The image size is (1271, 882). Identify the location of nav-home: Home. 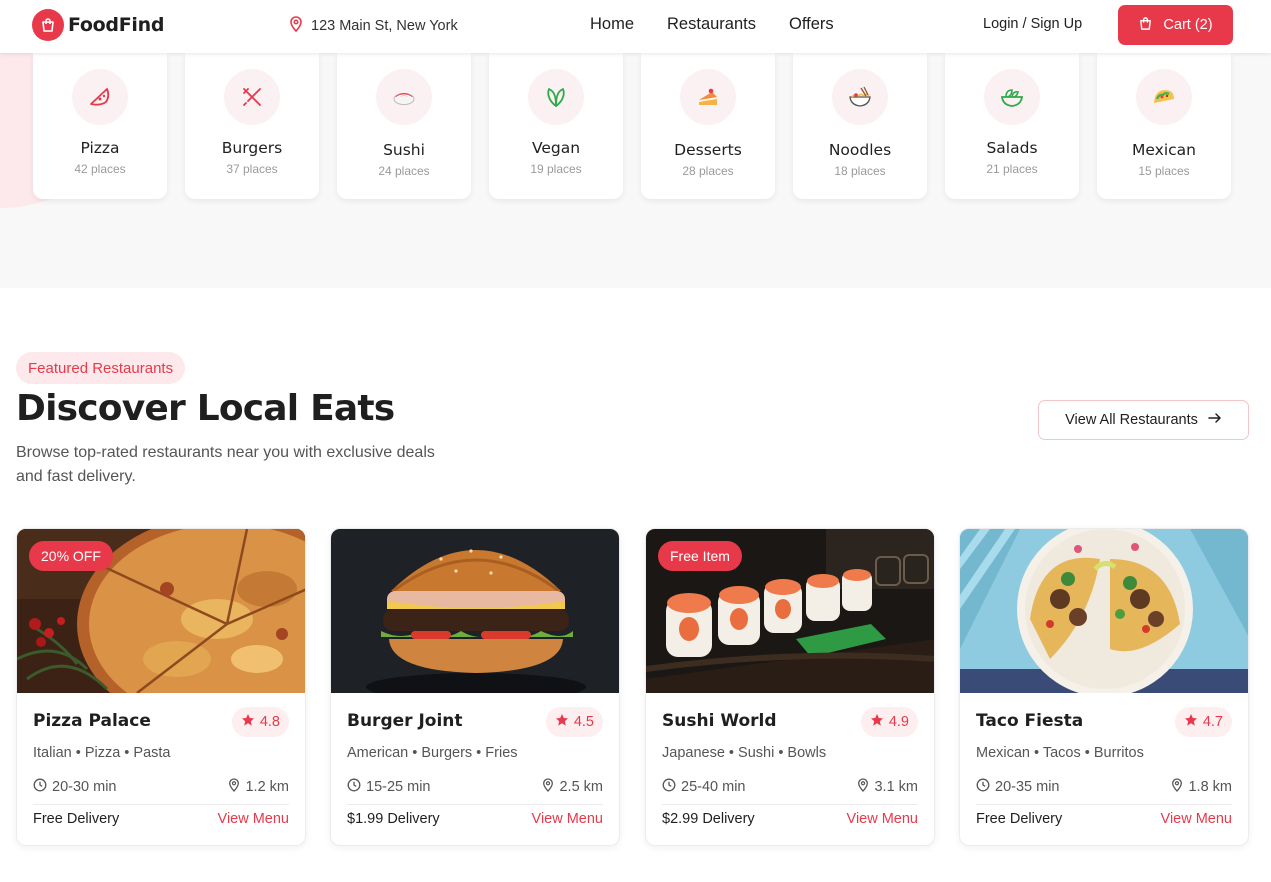
(612, 24).